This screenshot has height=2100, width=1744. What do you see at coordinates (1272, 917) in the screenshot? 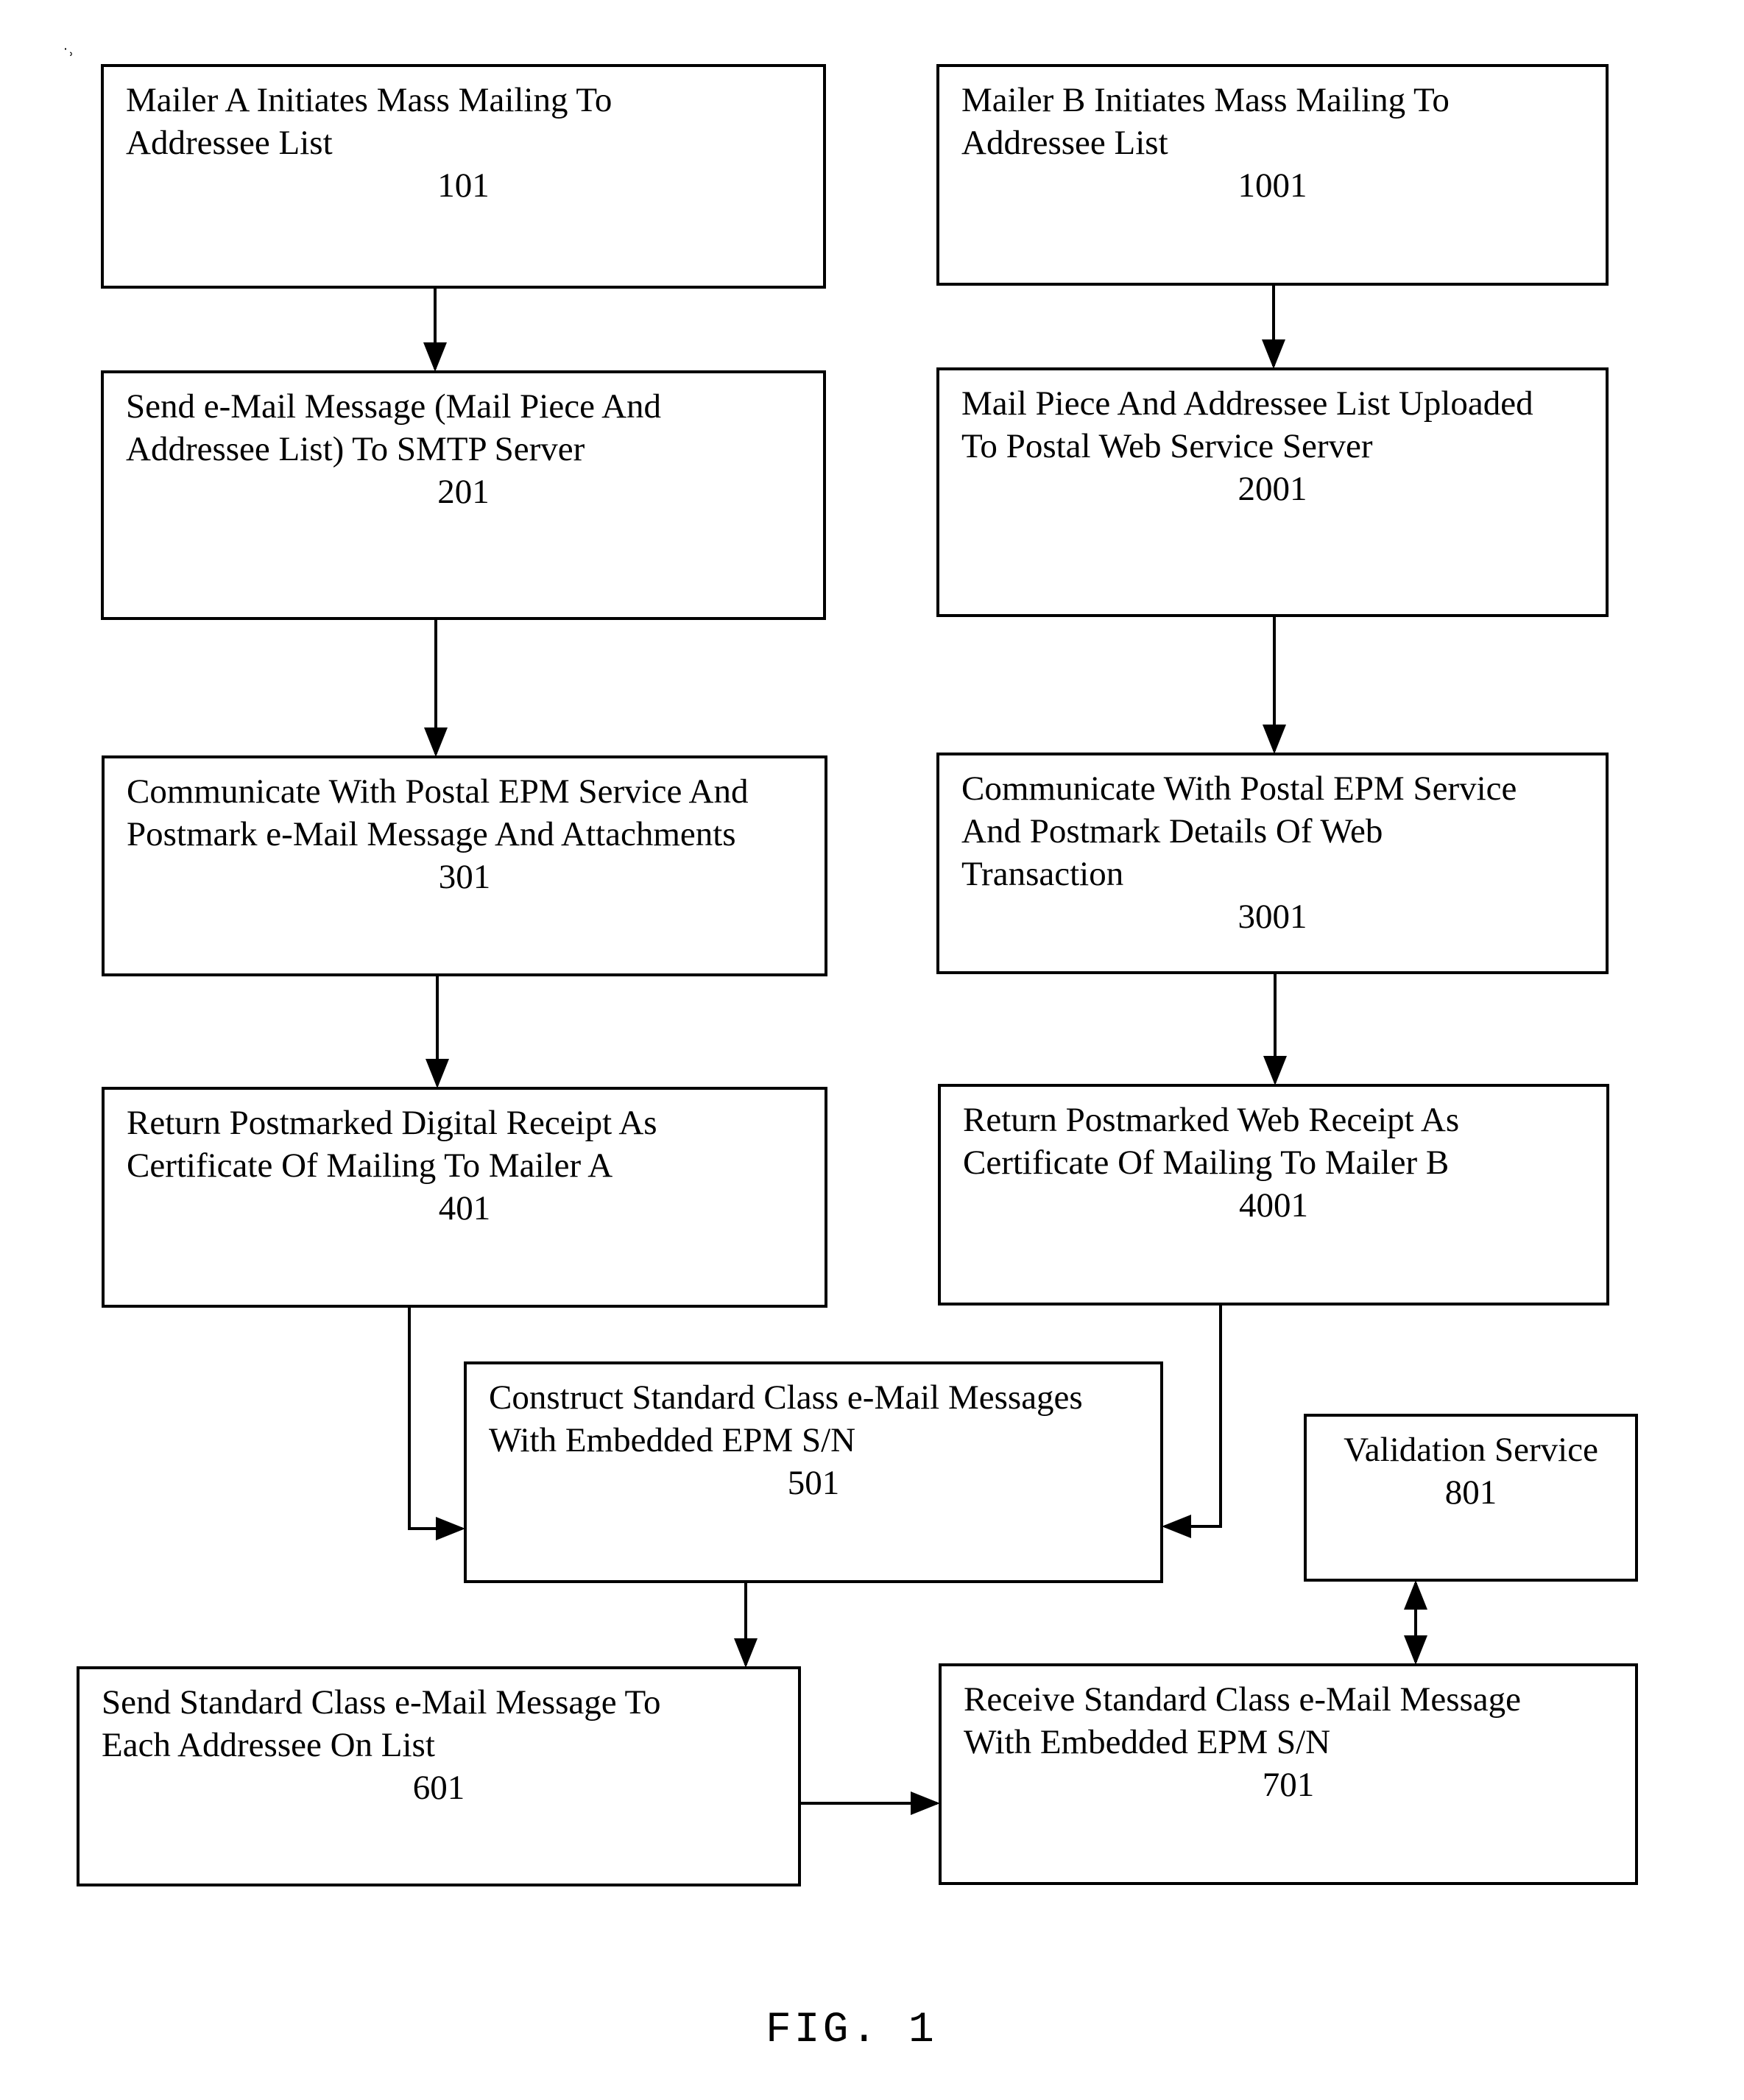
I see `step-3001-ref: 3001` at bounding box center [1272, 917].